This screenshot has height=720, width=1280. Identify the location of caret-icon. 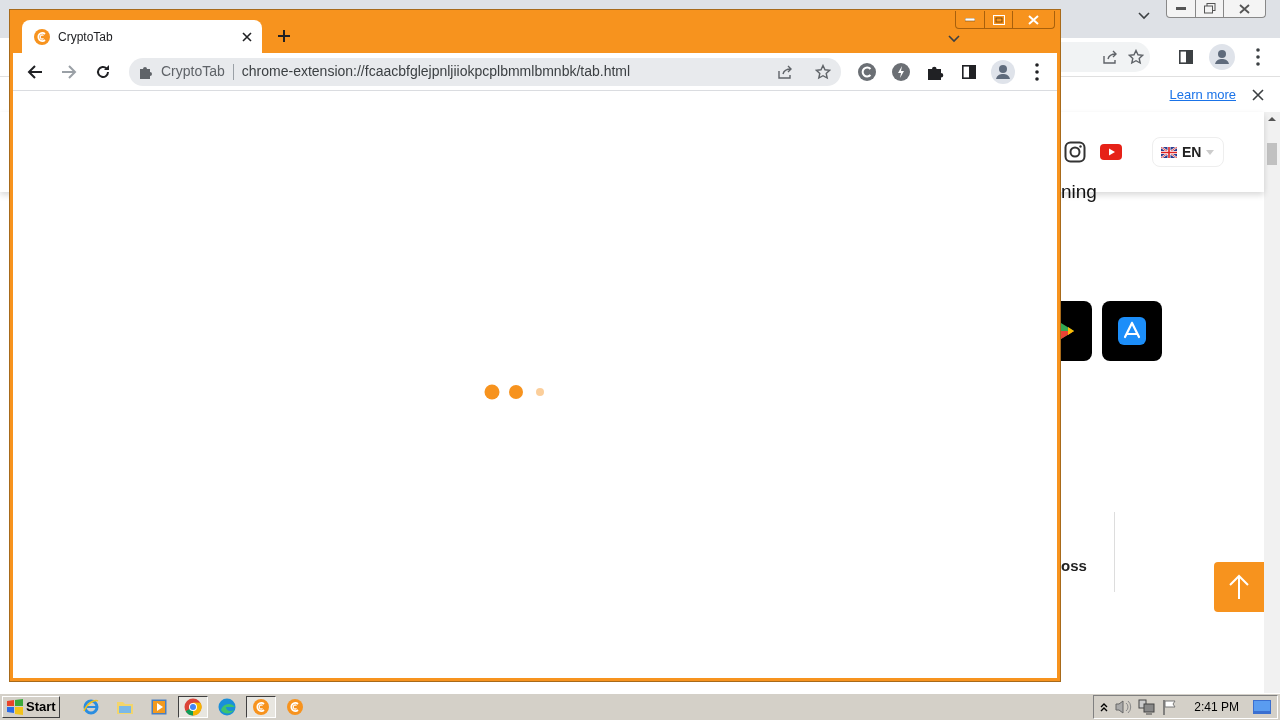
(1210, 152).